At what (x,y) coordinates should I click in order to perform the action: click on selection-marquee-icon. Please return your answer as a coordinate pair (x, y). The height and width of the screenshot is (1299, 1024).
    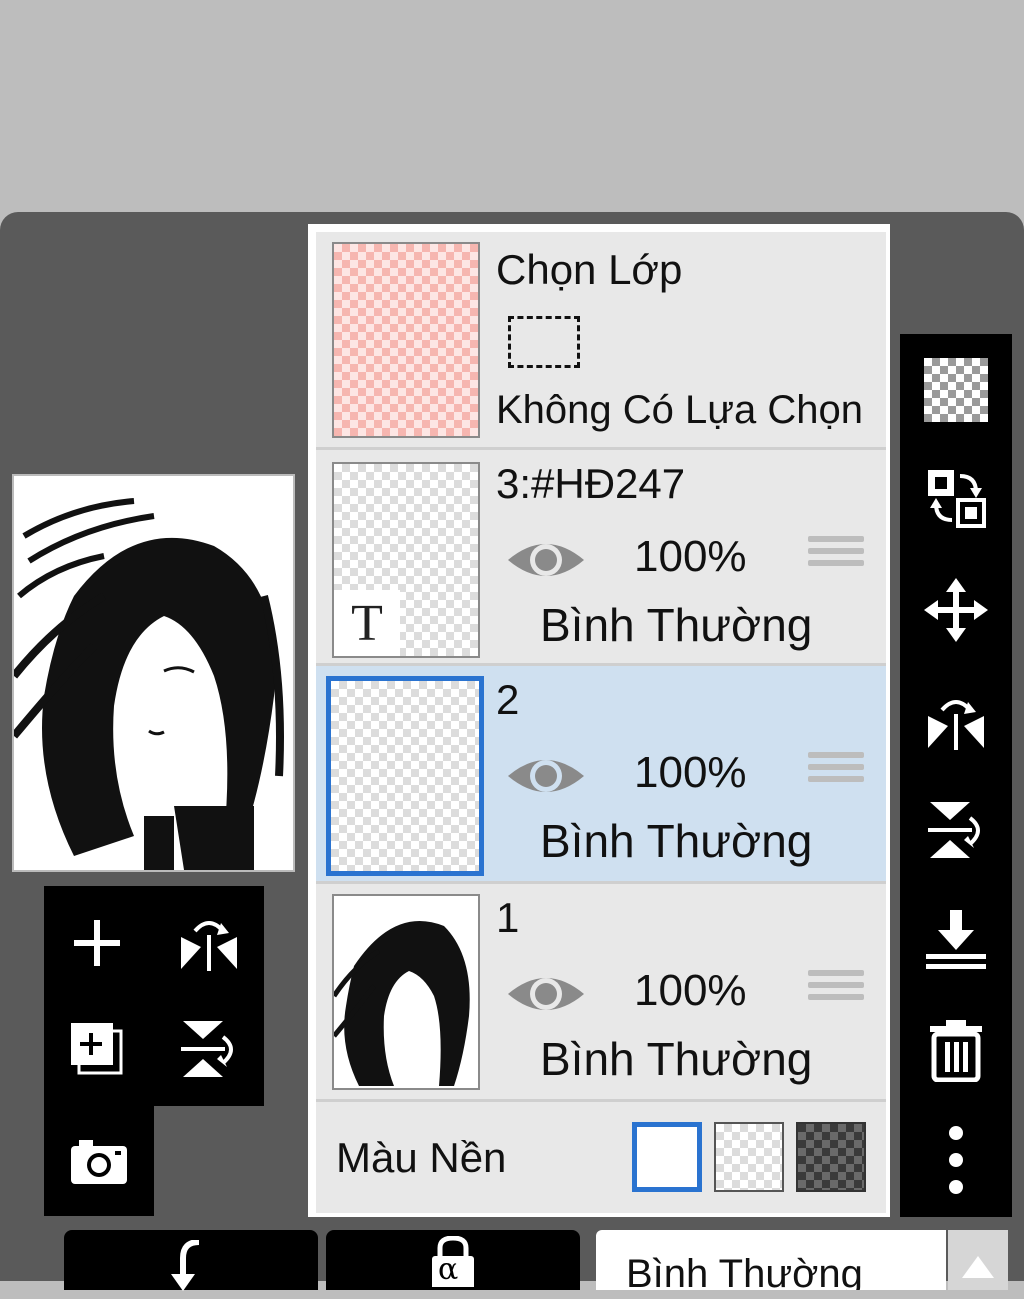
    Looking at the image, I should click on (544, 342).